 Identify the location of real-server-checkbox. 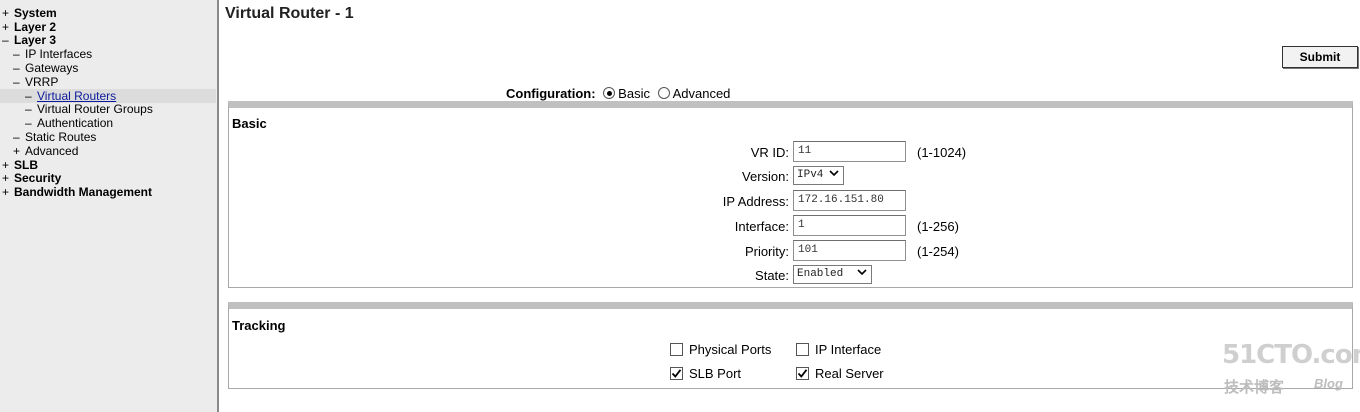
(802, 373).